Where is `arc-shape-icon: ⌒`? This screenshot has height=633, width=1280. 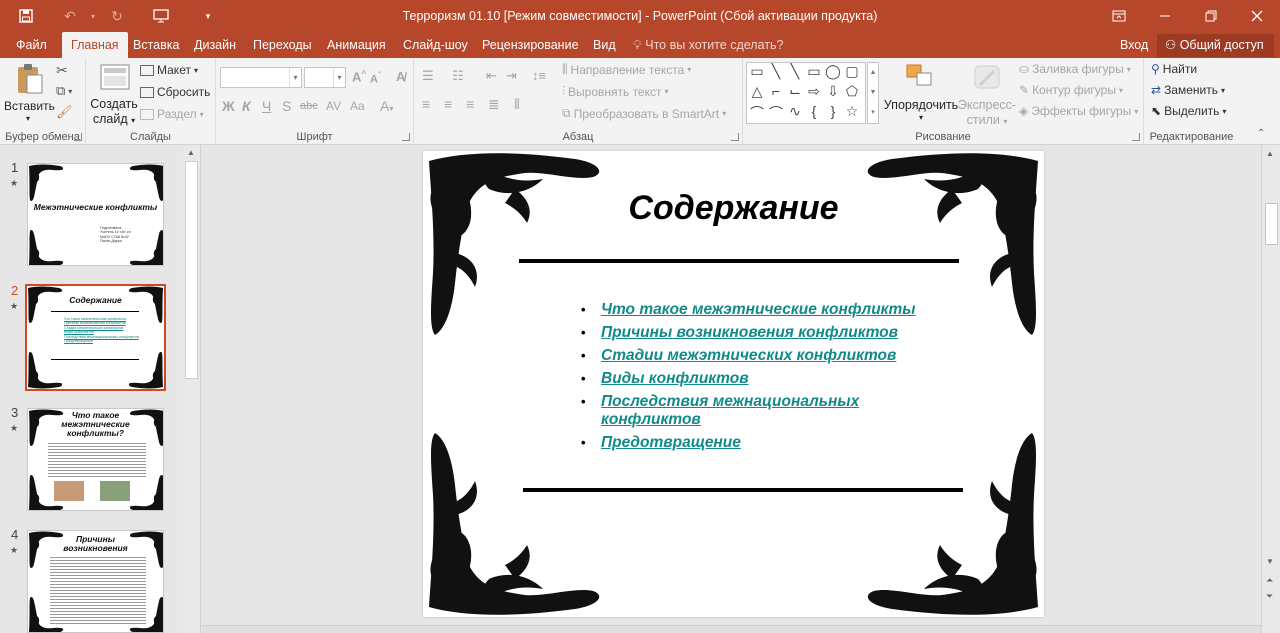 arc-shape-icon: ⌒ is located at coordinates (776, 113).